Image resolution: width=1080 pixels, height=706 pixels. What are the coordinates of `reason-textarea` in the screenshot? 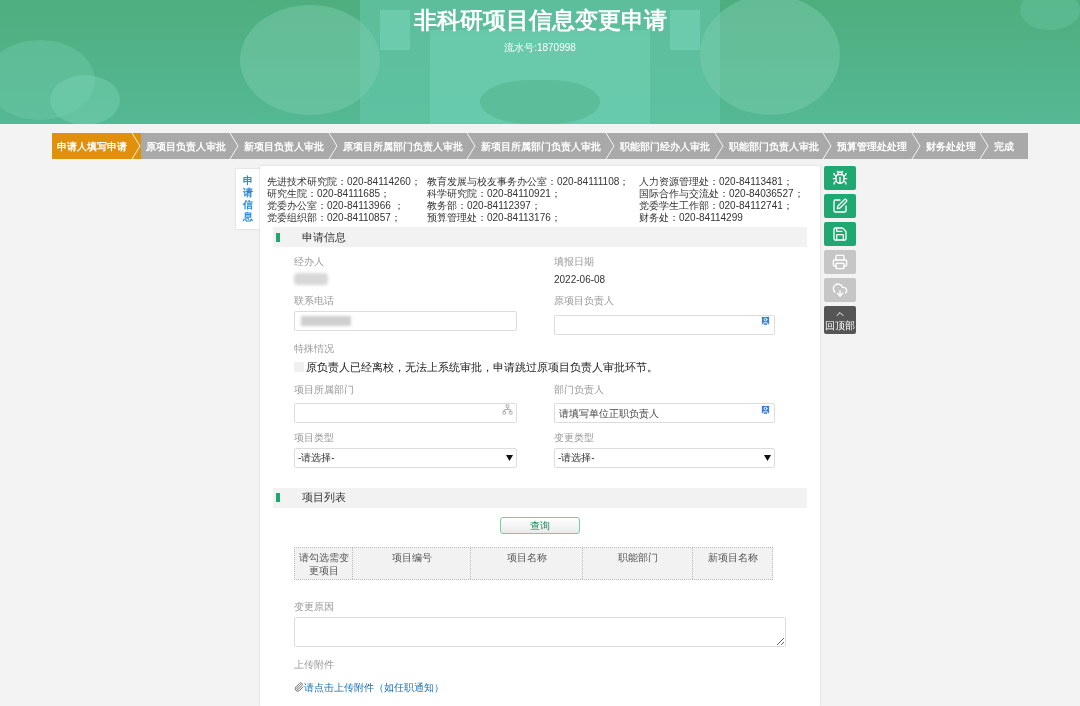 It's located at (540, 631).